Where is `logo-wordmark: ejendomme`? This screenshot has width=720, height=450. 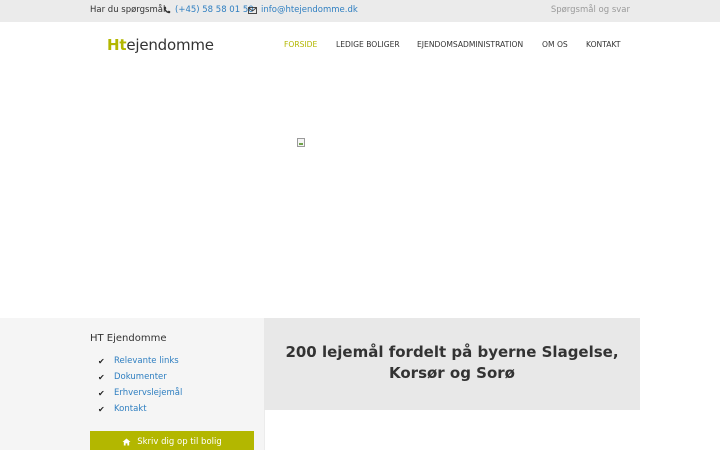 logo-wordmark: ejendomme is located at coordinates (170, 45).